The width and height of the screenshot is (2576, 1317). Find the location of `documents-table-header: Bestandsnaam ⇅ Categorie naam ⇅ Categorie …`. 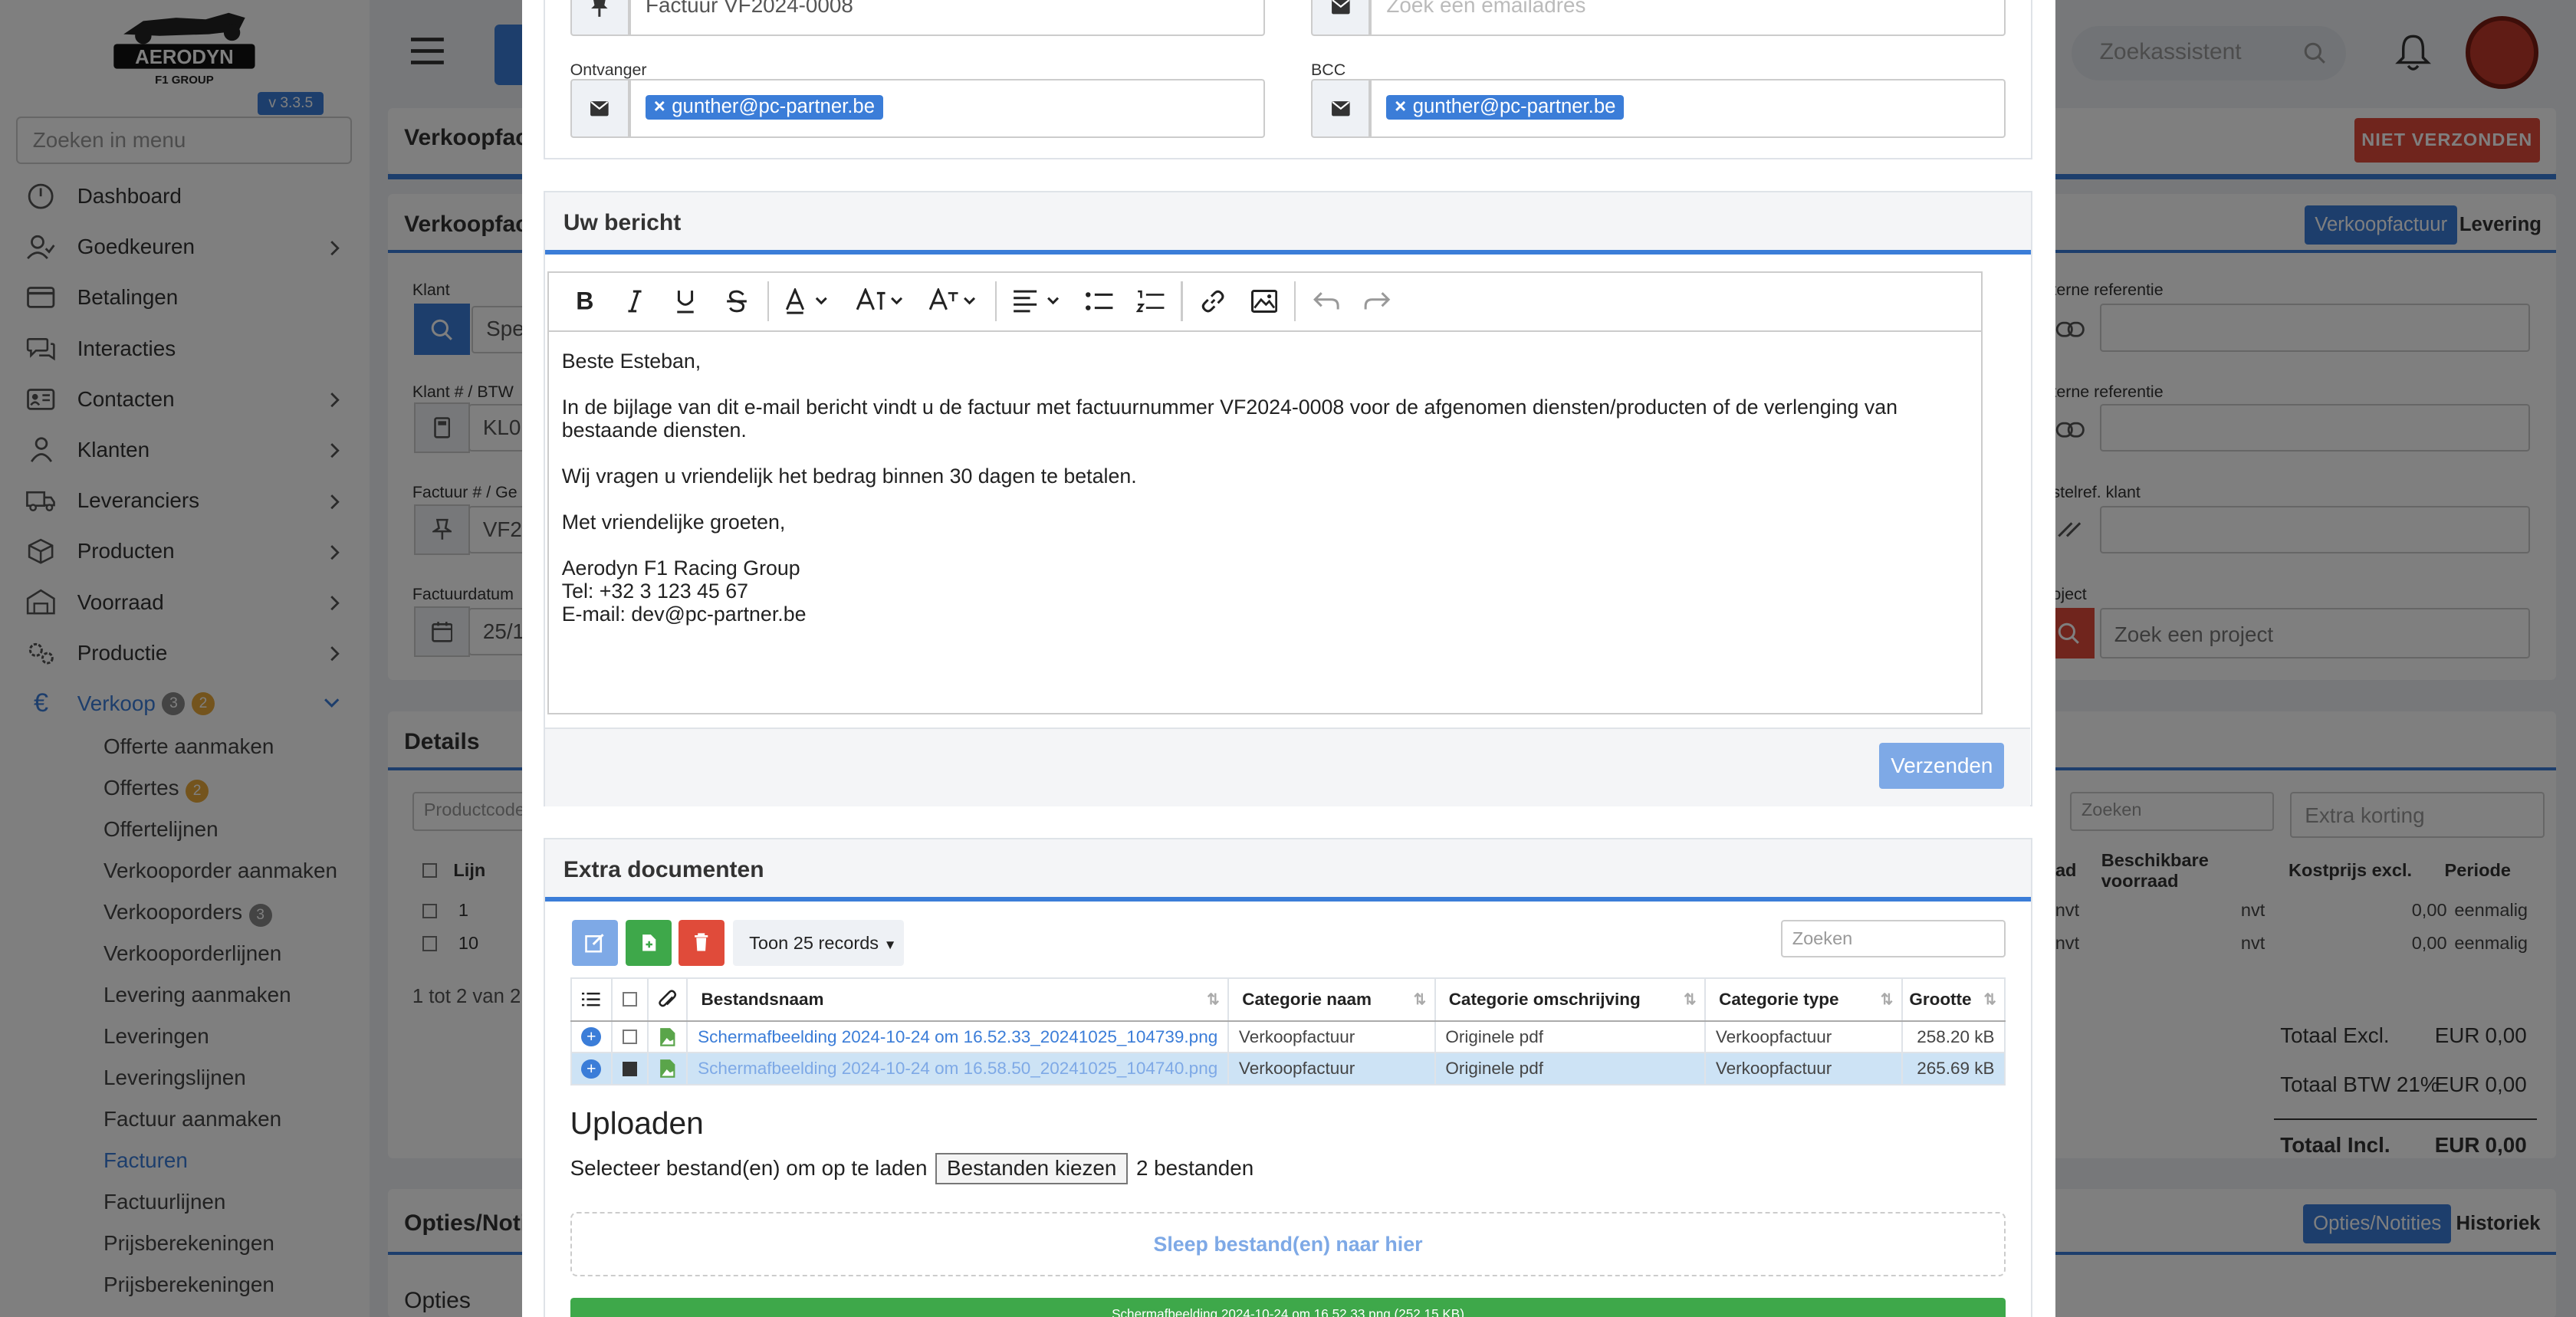

documents-table-header: Bestandsnaam ⇅ Categorie naam ⇅ Categorie … is located at coordinates (1288, 1000).